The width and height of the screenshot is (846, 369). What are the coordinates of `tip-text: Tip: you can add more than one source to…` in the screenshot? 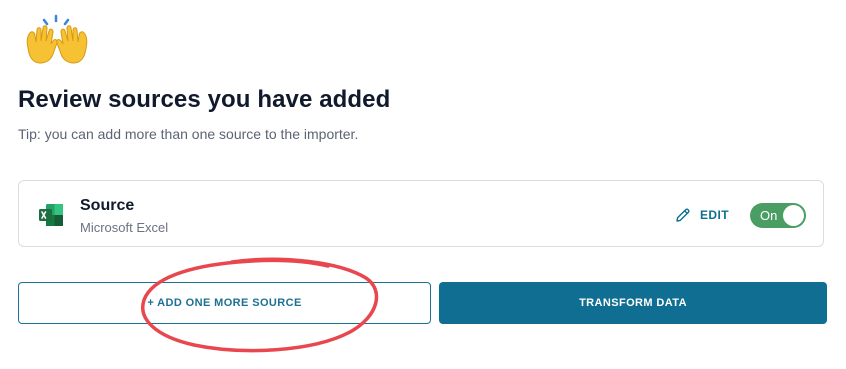 It's located at (188, 134).